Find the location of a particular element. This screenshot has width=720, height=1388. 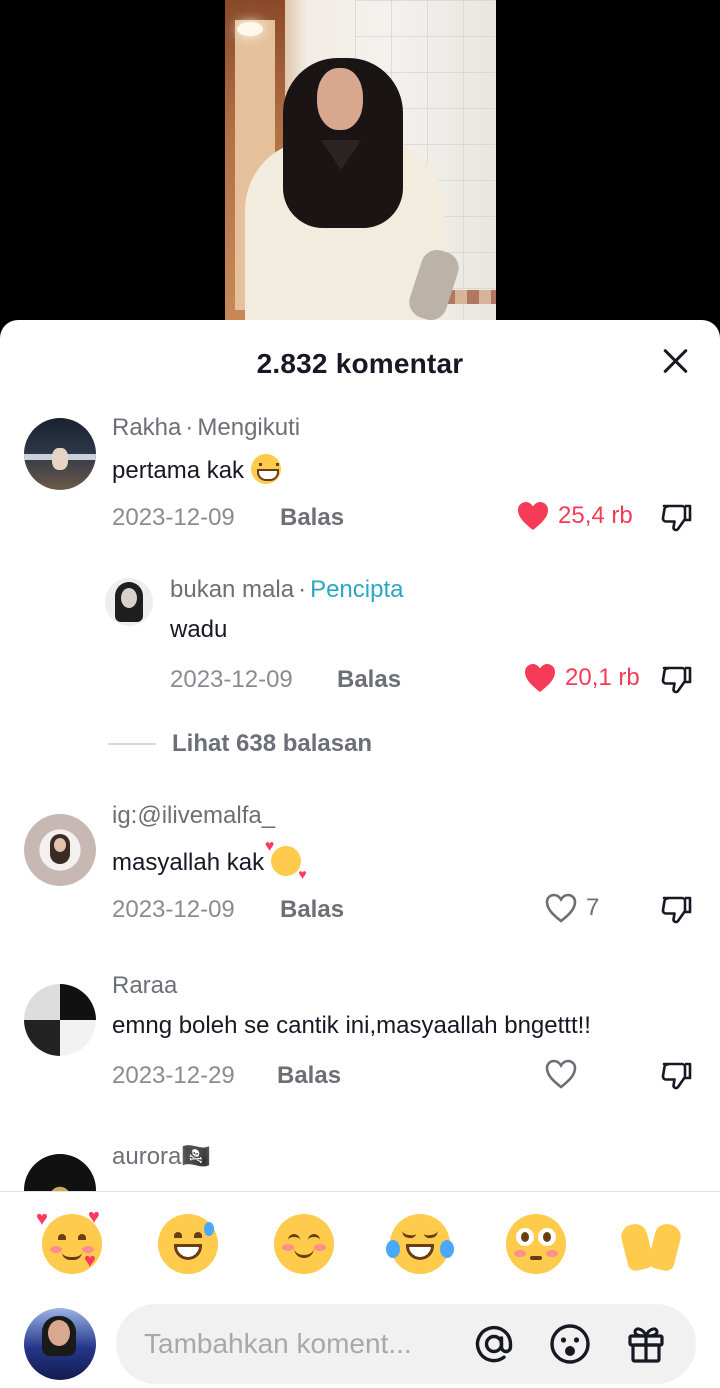

like-button is located at coordinates (565, 1074).